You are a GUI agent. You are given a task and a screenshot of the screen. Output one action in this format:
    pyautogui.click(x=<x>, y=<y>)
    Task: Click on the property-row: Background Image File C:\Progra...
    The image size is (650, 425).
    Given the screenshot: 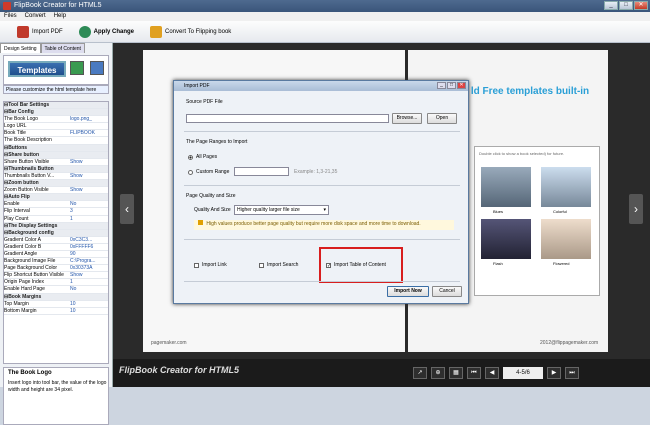 What is the action you would take?
    pyautogui.click(x=56, y=262)
    